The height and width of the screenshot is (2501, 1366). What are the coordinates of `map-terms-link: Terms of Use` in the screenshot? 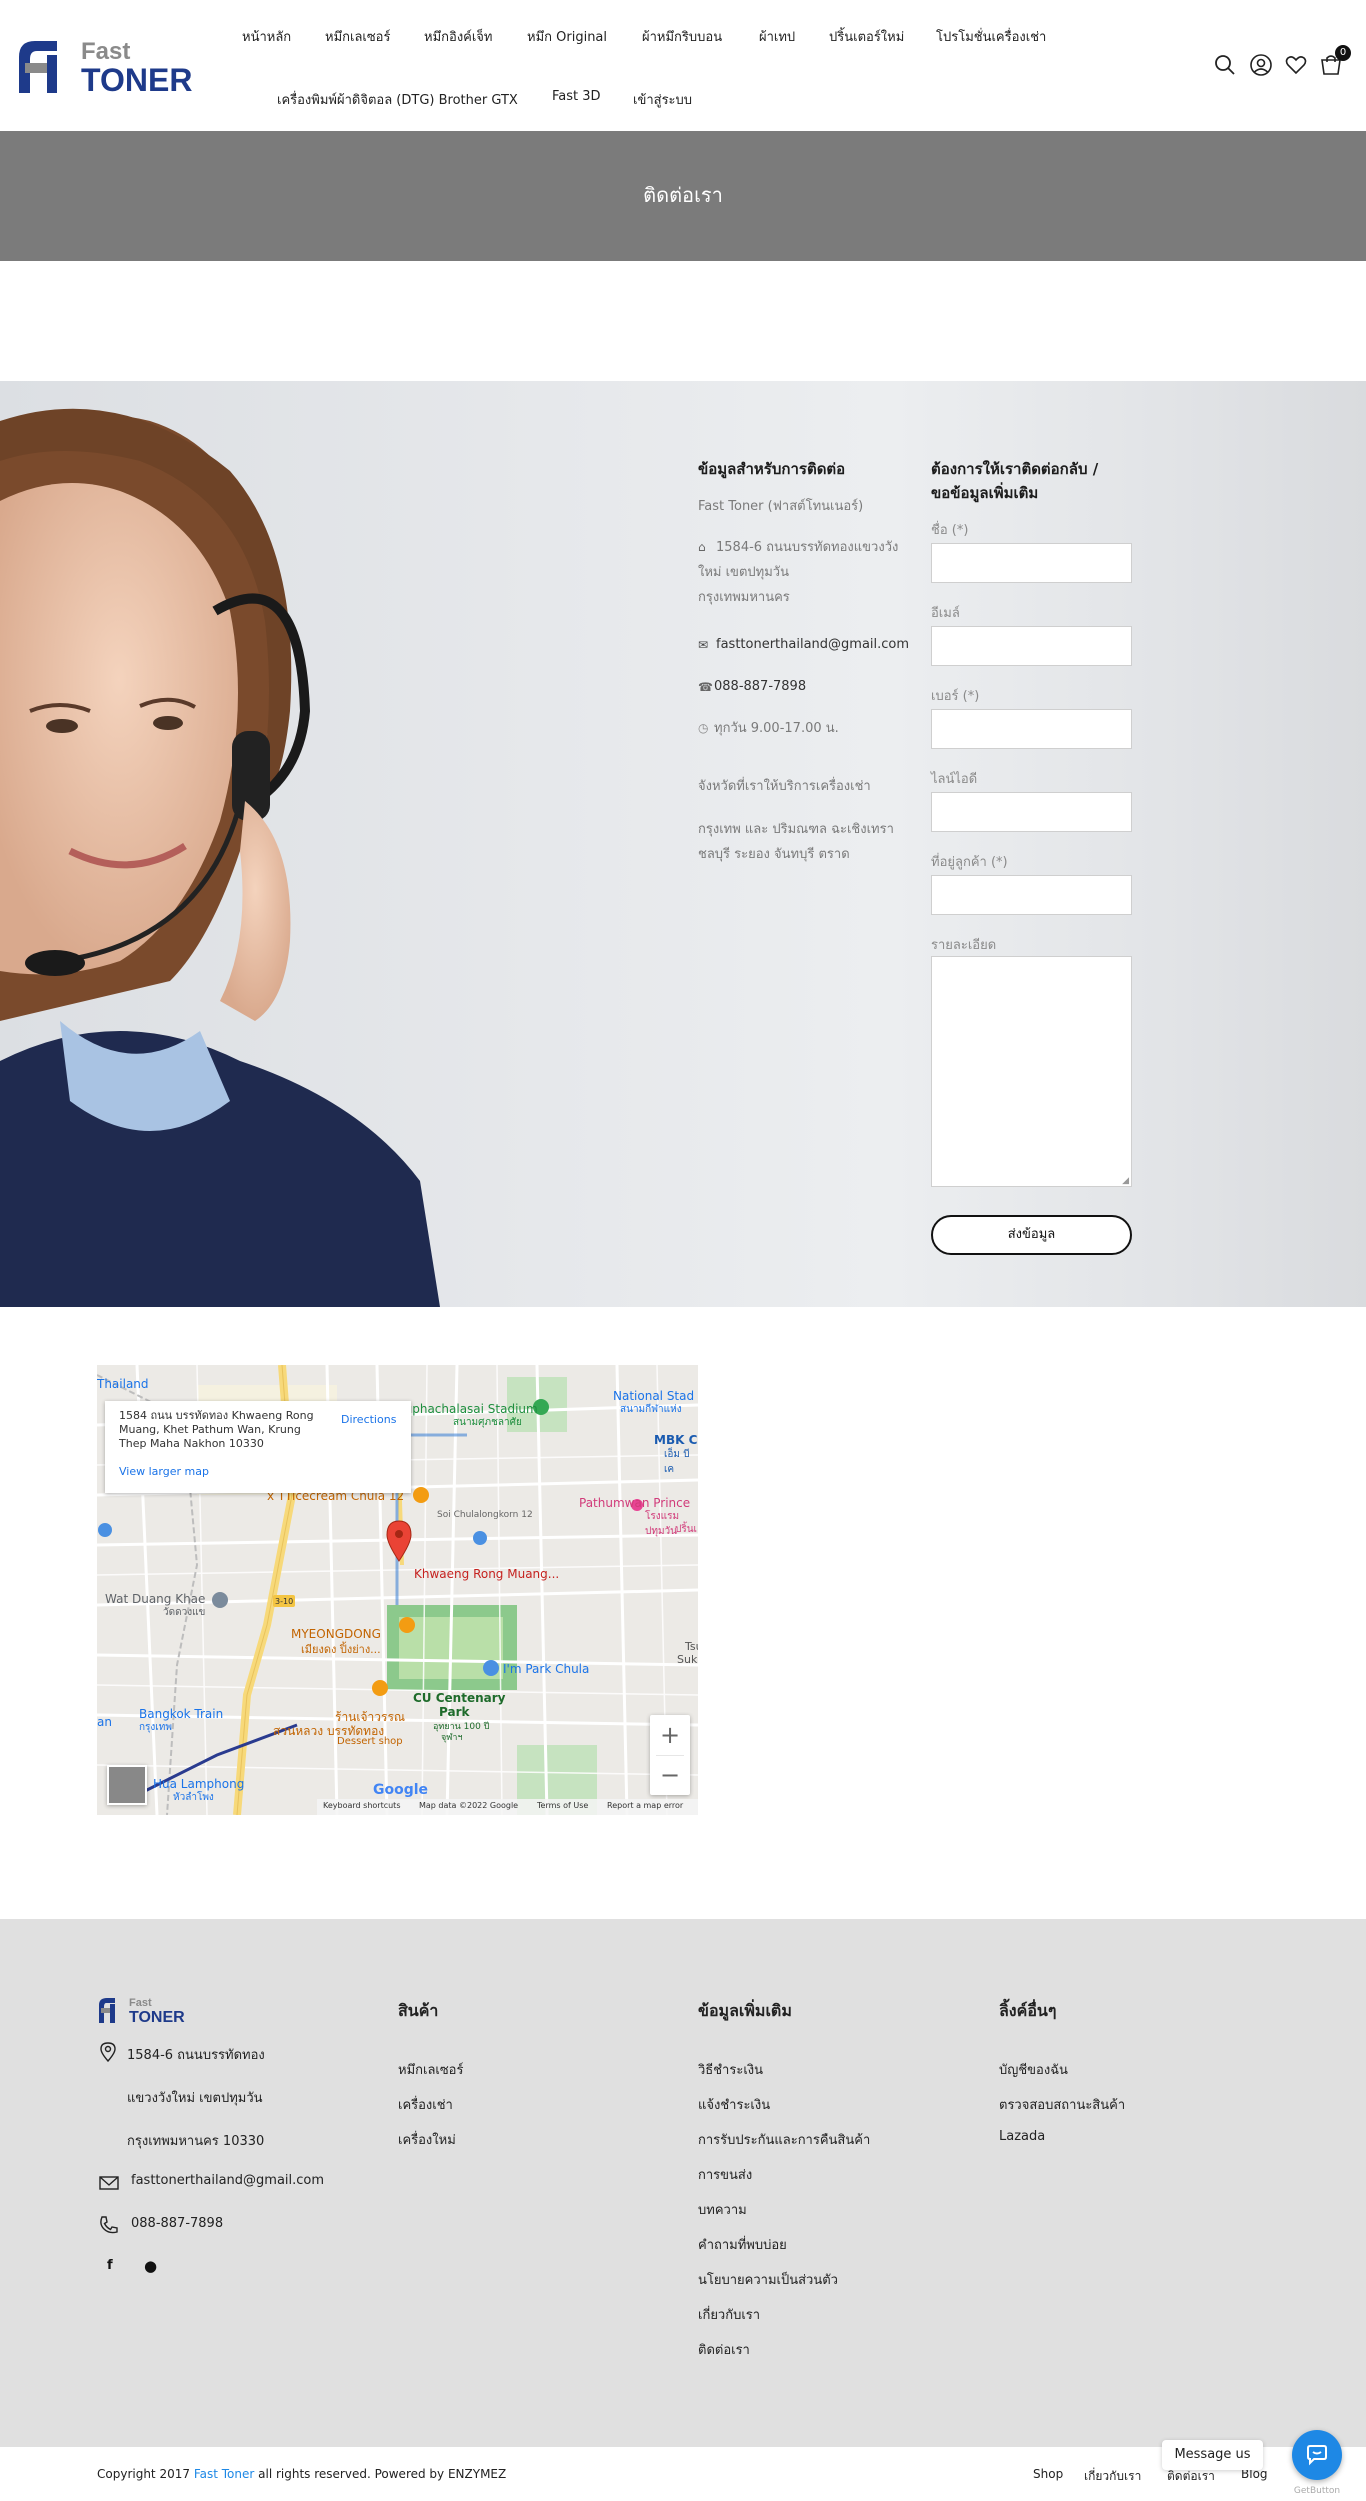 It's located at (562, 1805).